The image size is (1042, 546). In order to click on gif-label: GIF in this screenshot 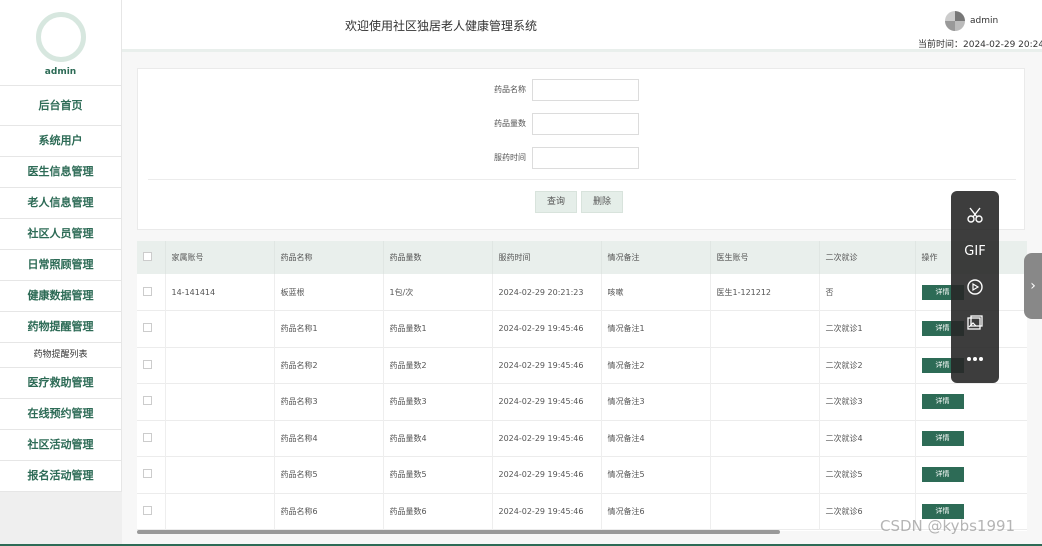, I will do `click(975, 251)`.